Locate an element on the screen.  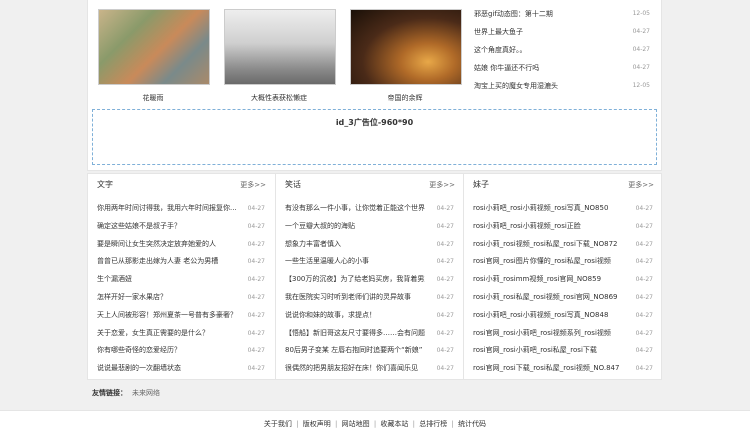
friend-link: 未来网络 is located at coordinates (146, 393).